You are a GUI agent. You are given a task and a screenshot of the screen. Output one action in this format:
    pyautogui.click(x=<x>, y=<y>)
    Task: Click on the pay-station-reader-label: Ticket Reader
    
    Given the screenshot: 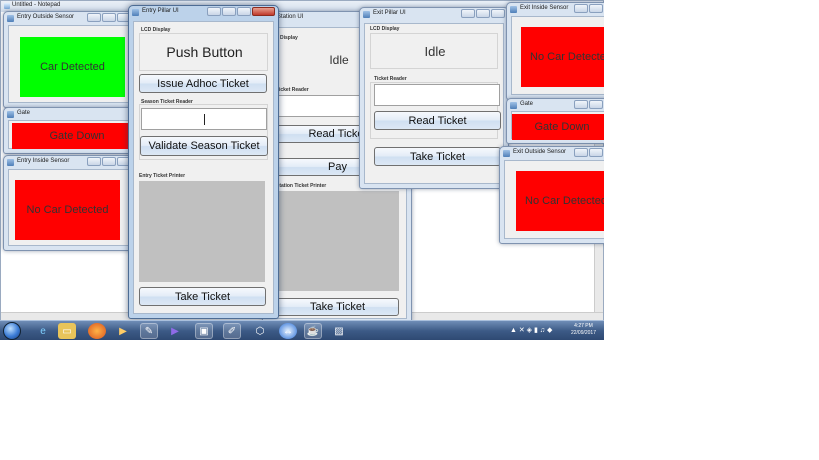 What is the action you would take?
    pyautogui.click(x=292, y=90)
    